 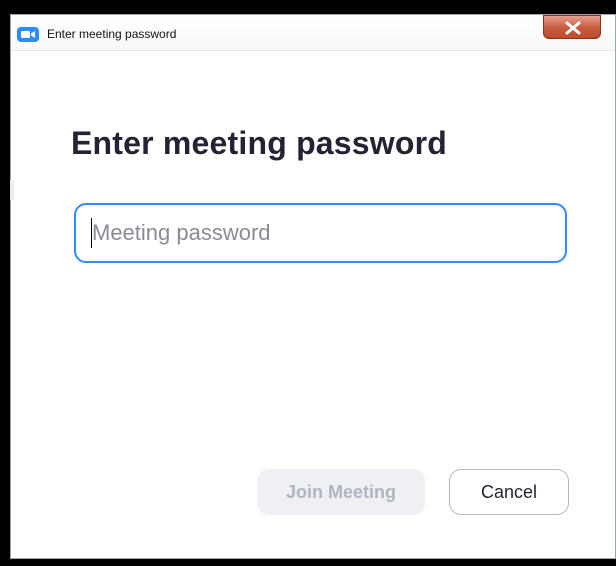 I want to click on close-button, so click(x=572, y=27).